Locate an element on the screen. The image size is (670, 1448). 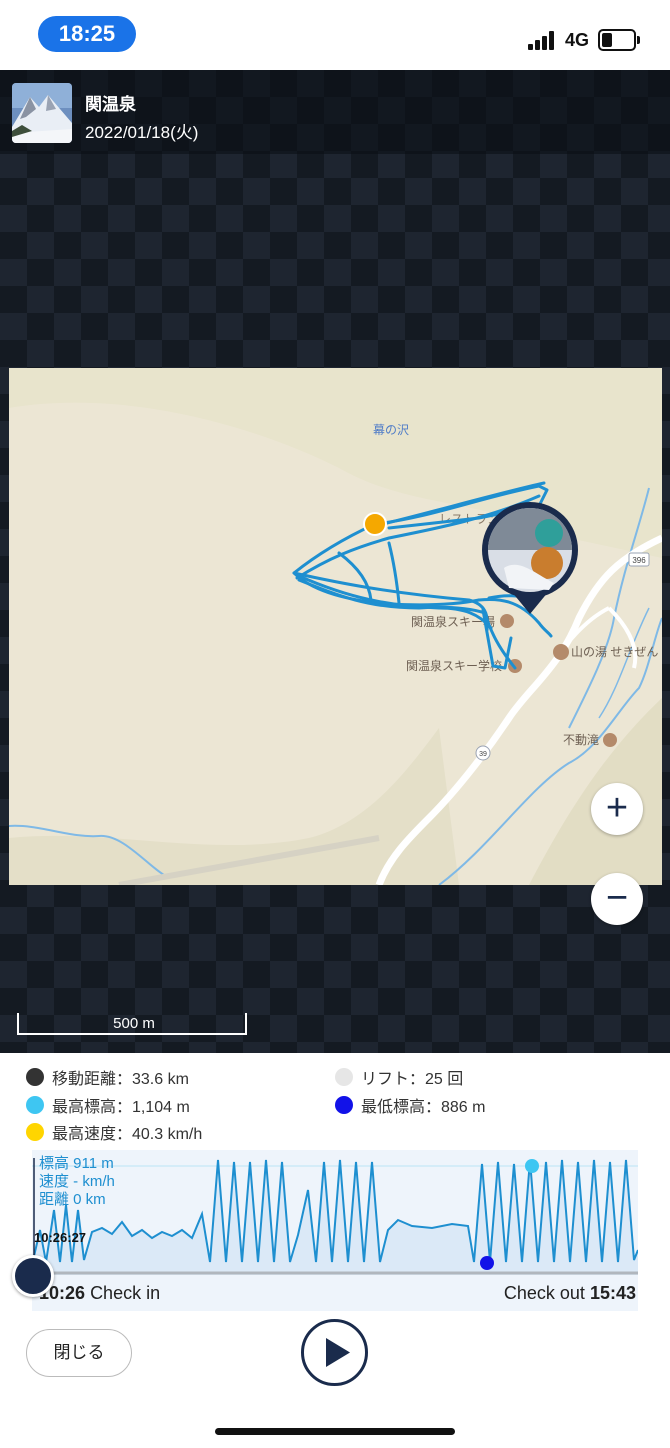
checkin: 10:26 Check in is located at coordinates (99, 1293).